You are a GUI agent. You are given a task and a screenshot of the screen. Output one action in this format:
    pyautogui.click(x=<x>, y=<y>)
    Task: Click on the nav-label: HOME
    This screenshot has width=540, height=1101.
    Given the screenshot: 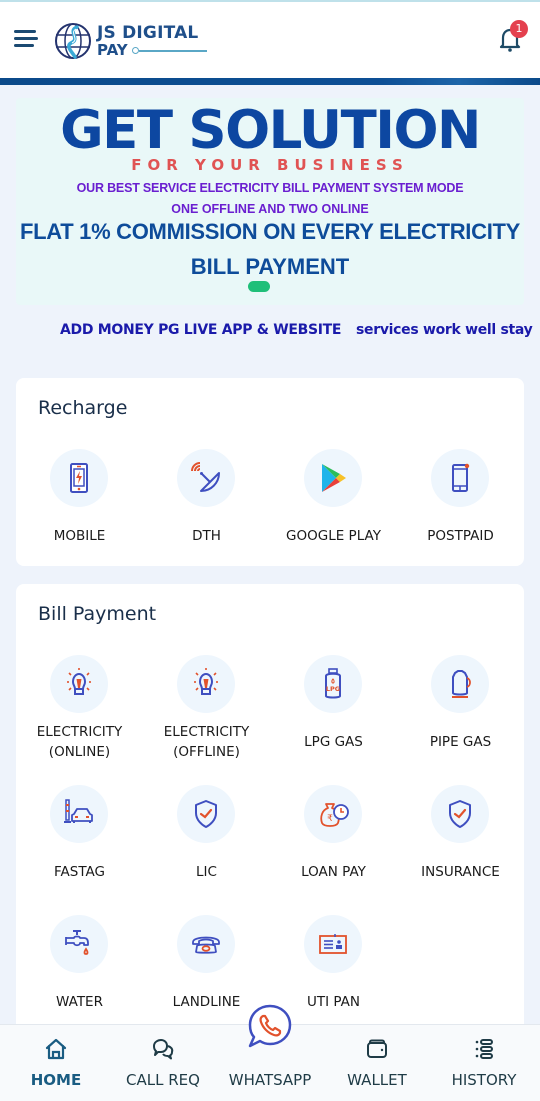 What is the action you would take?
    pyautogui.click(x=56, y=1080)
    